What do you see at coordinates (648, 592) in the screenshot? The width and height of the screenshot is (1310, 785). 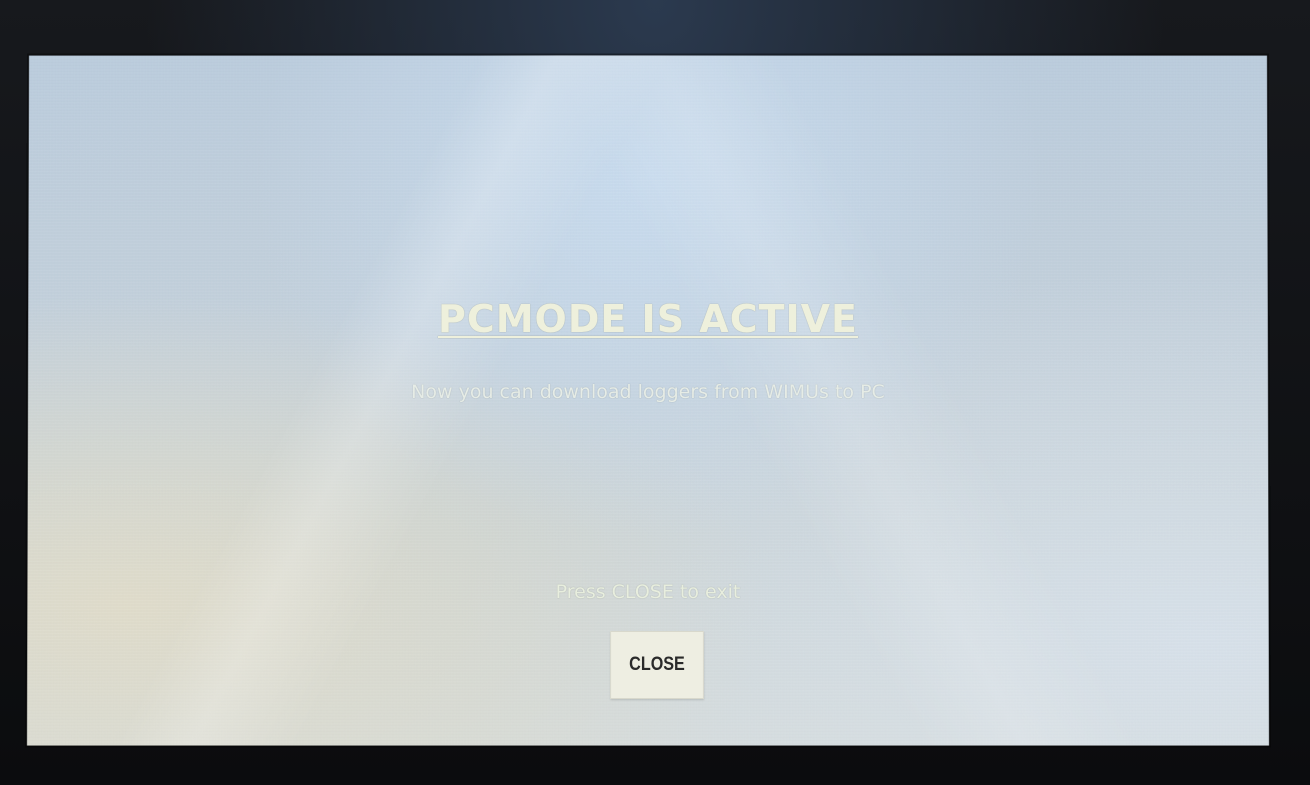 I see `exit-hint: Press CLOSE to exit` at bounding box center [648, 592].